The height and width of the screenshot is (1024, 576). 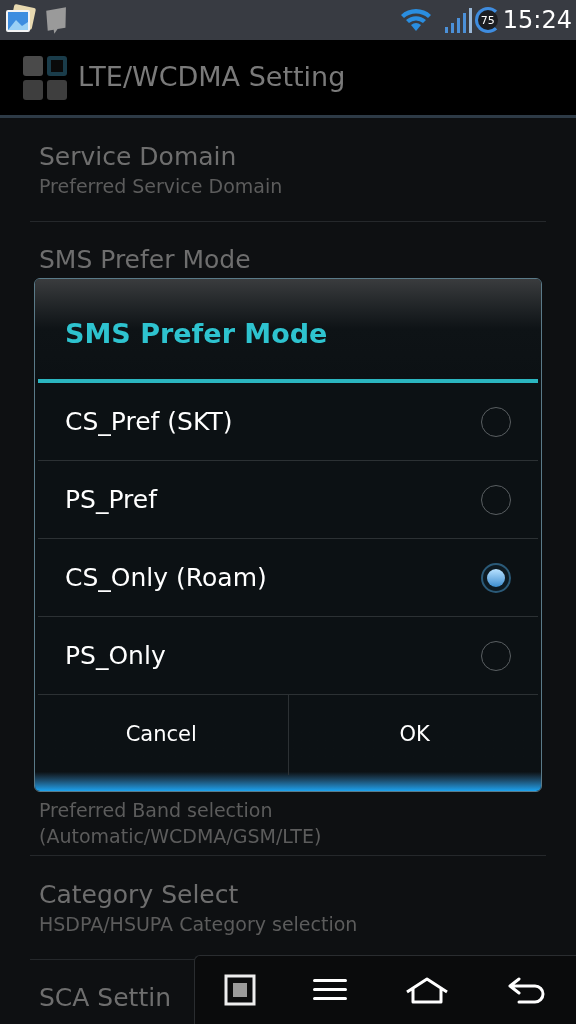 What do you see at coordinates (487, 20) in the screenshot?
I see `battery-indicator: 75` at bounding box center [487, 20].